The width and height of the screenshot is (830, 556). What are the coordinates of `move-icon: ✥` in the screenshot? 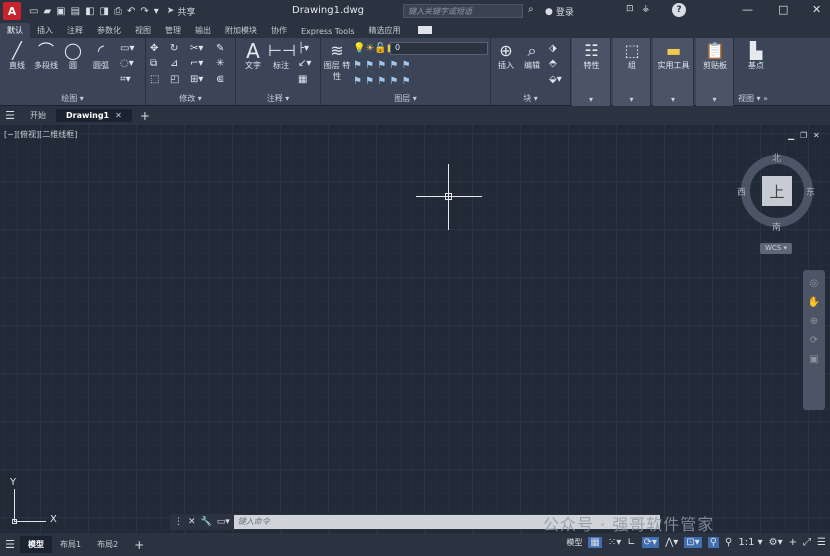 It's located at (154, 48).